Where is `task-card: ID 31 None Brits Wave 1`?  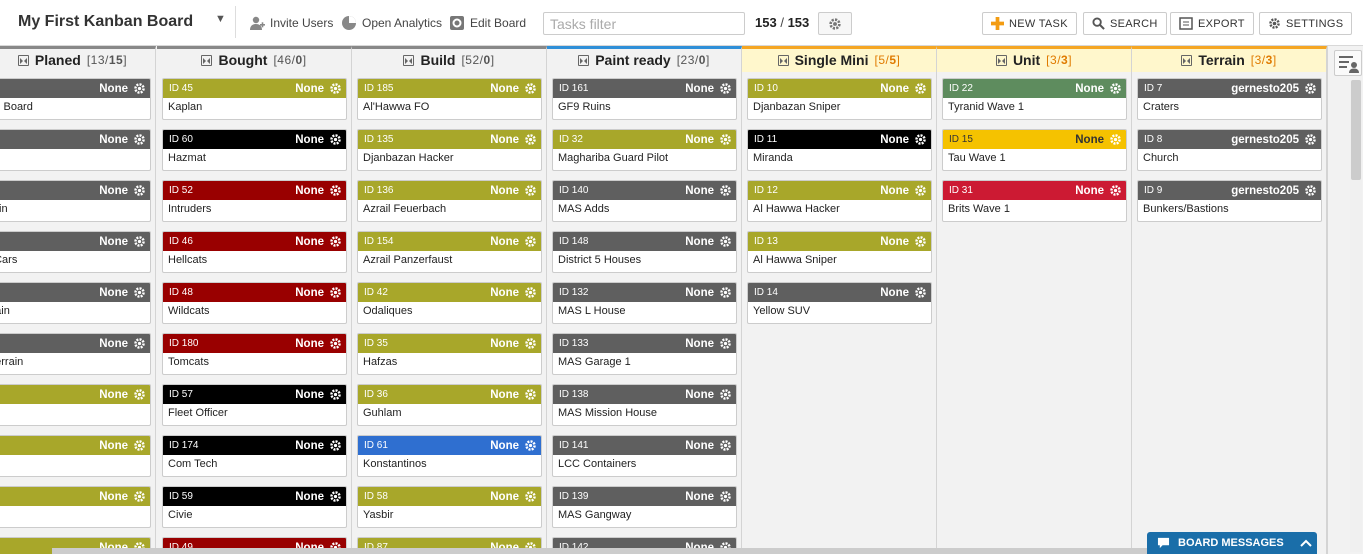
task-card: ID 31 None Brits Wave 1 is located at coordinates (1034, 201).